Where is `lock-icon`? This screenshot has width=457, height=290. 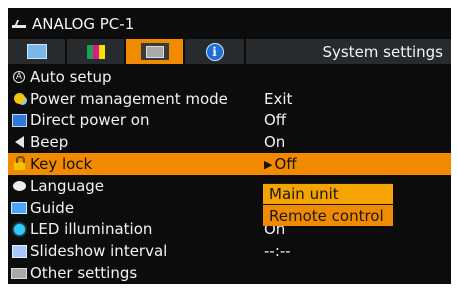
lock-icon is located at coordinates (19, 163).